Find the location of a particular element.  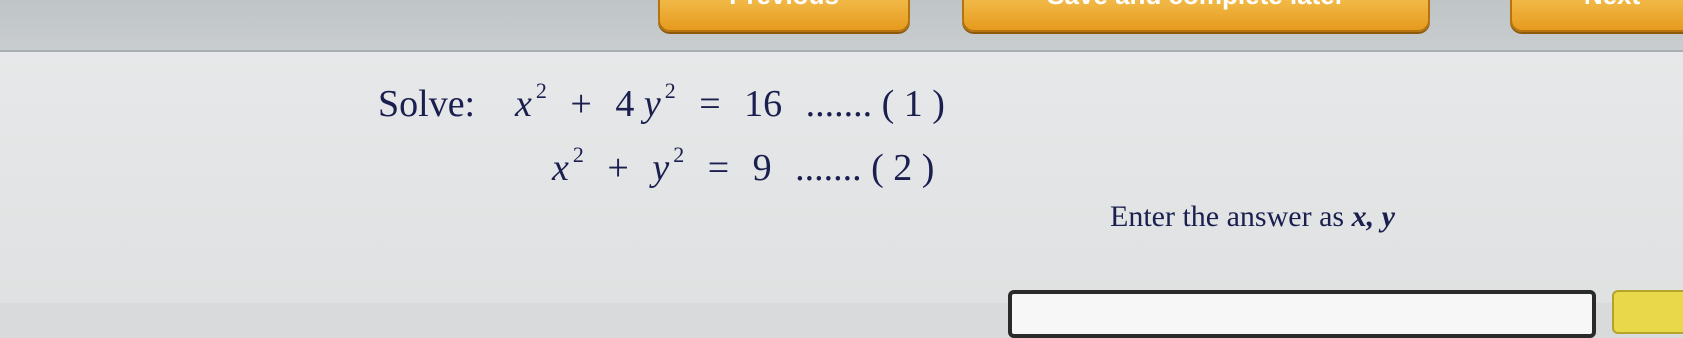

eq1-term-y: y is located at coordinates (652, 104).